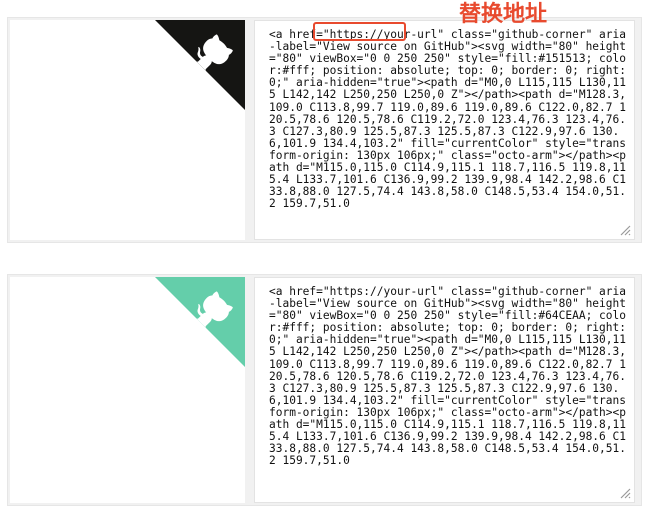 Image resolution: width=648 pixels, height=520 pixels. What do you see at coordinates (503, 14) in the screenshot?
I see `replace-url-annotation: 替换地址` at bounding box center [503, 14].